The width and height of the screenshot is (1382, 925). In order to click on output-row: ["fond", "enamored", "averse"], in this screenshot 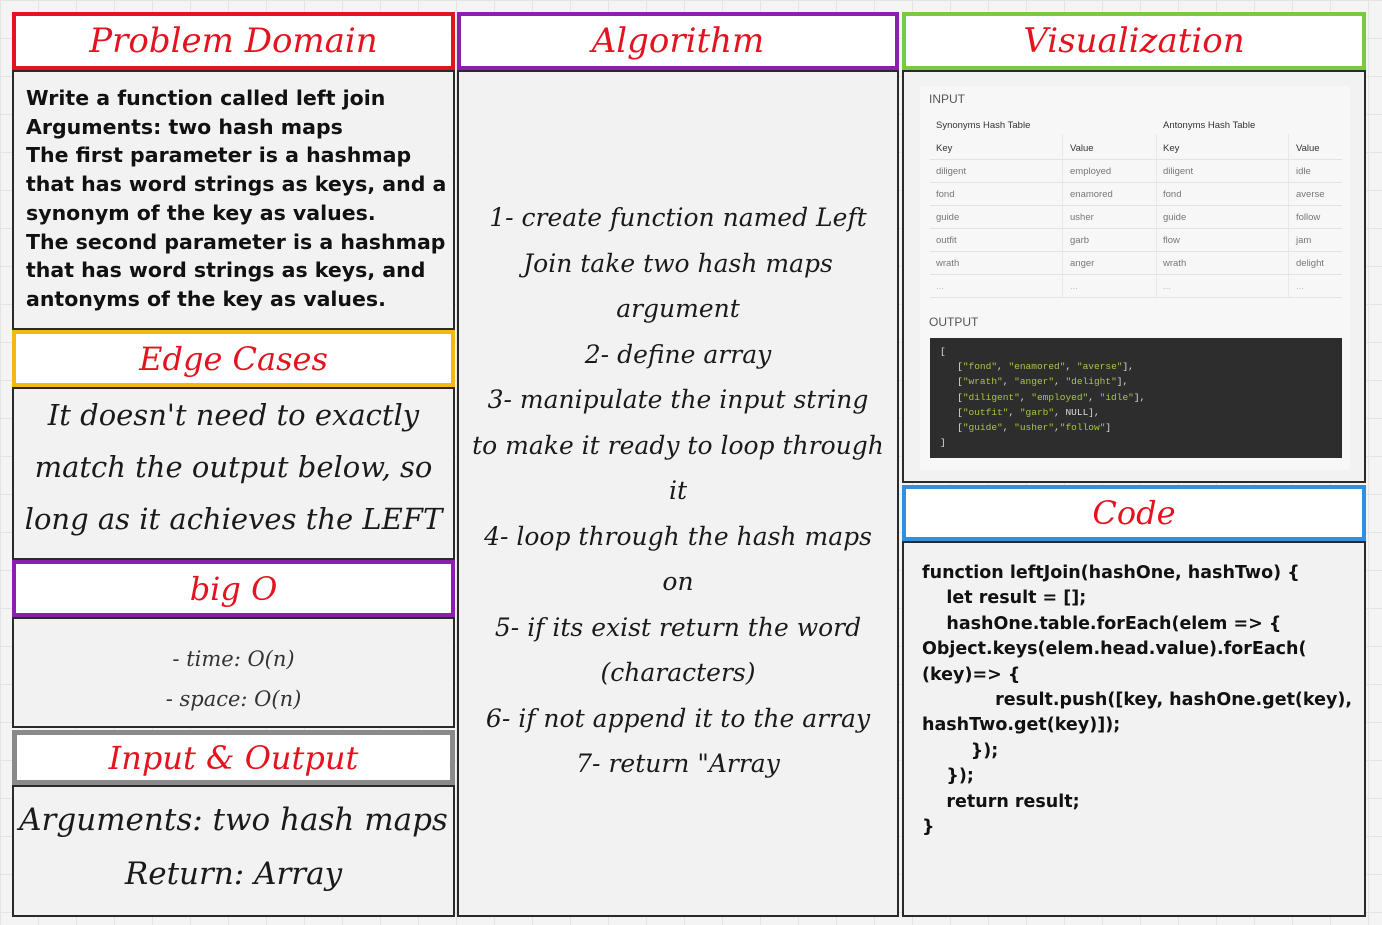, I will do `click(1037, 367)`.